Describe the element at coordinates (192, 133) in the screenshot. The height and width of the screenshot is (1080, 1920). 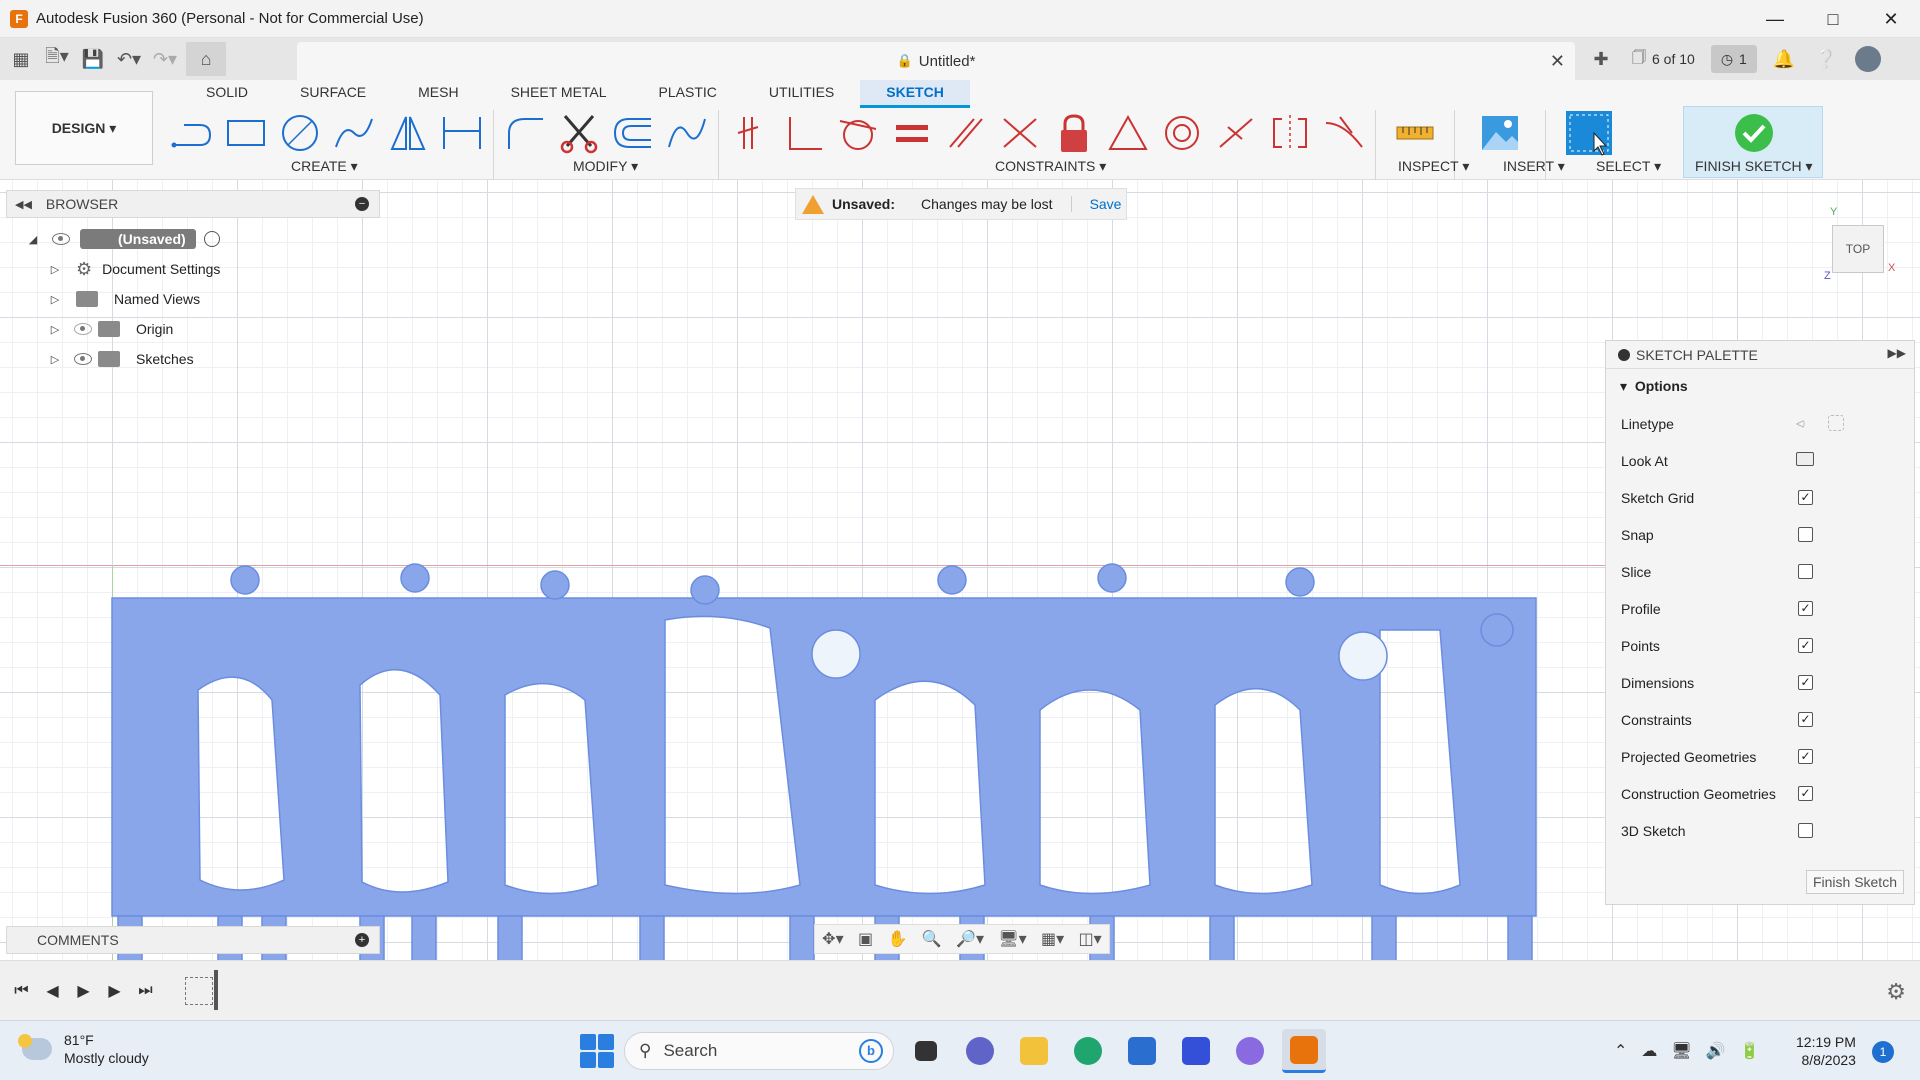
I see `line-tool-icon` at that location.